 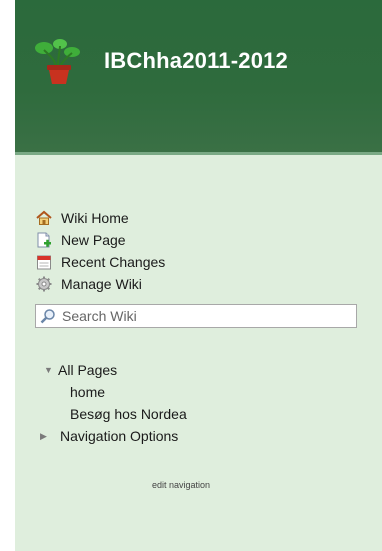 I want to click on page-link-home: home, so click(x=87, y=392).